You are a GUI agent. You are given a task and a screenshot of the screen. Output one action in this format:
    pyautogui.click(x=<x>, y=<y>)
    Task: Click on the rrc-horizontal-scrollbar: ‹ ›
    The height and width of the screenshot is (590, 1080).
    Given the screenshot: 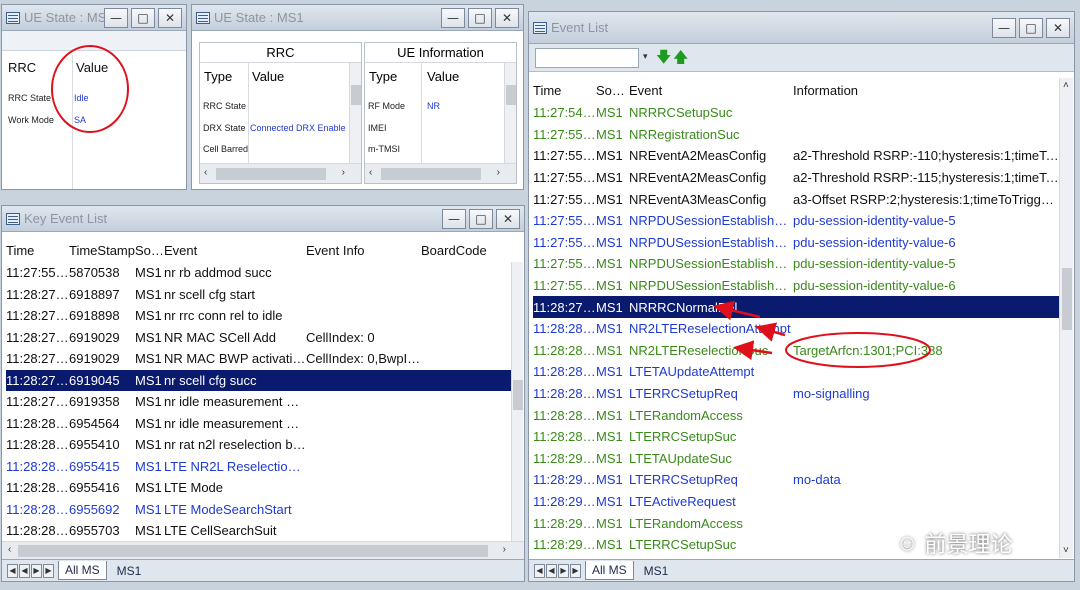 What is the action you would take?
    pyautogui.click(x=280, y=173)
    